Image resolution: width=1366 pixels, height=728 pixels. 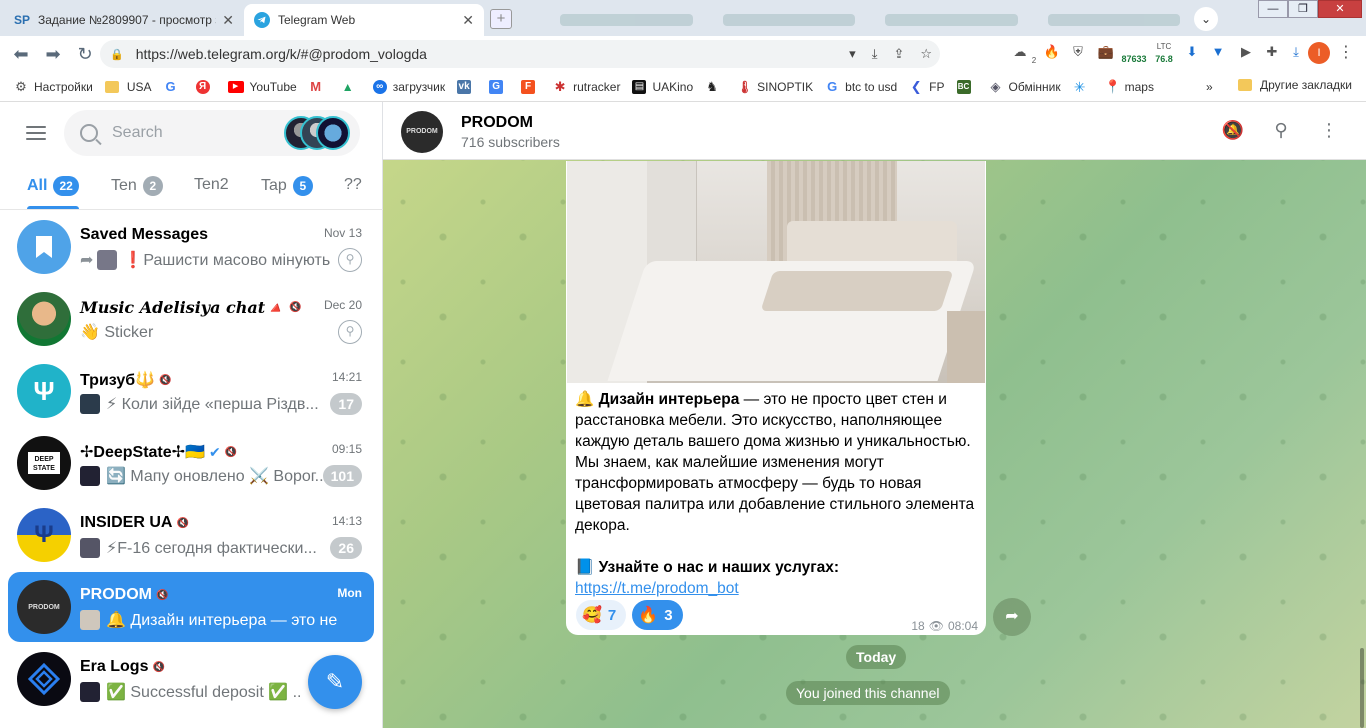 I want to click on bookmark-rutracker: ✱ rutracker, so click(x=587, y=86).